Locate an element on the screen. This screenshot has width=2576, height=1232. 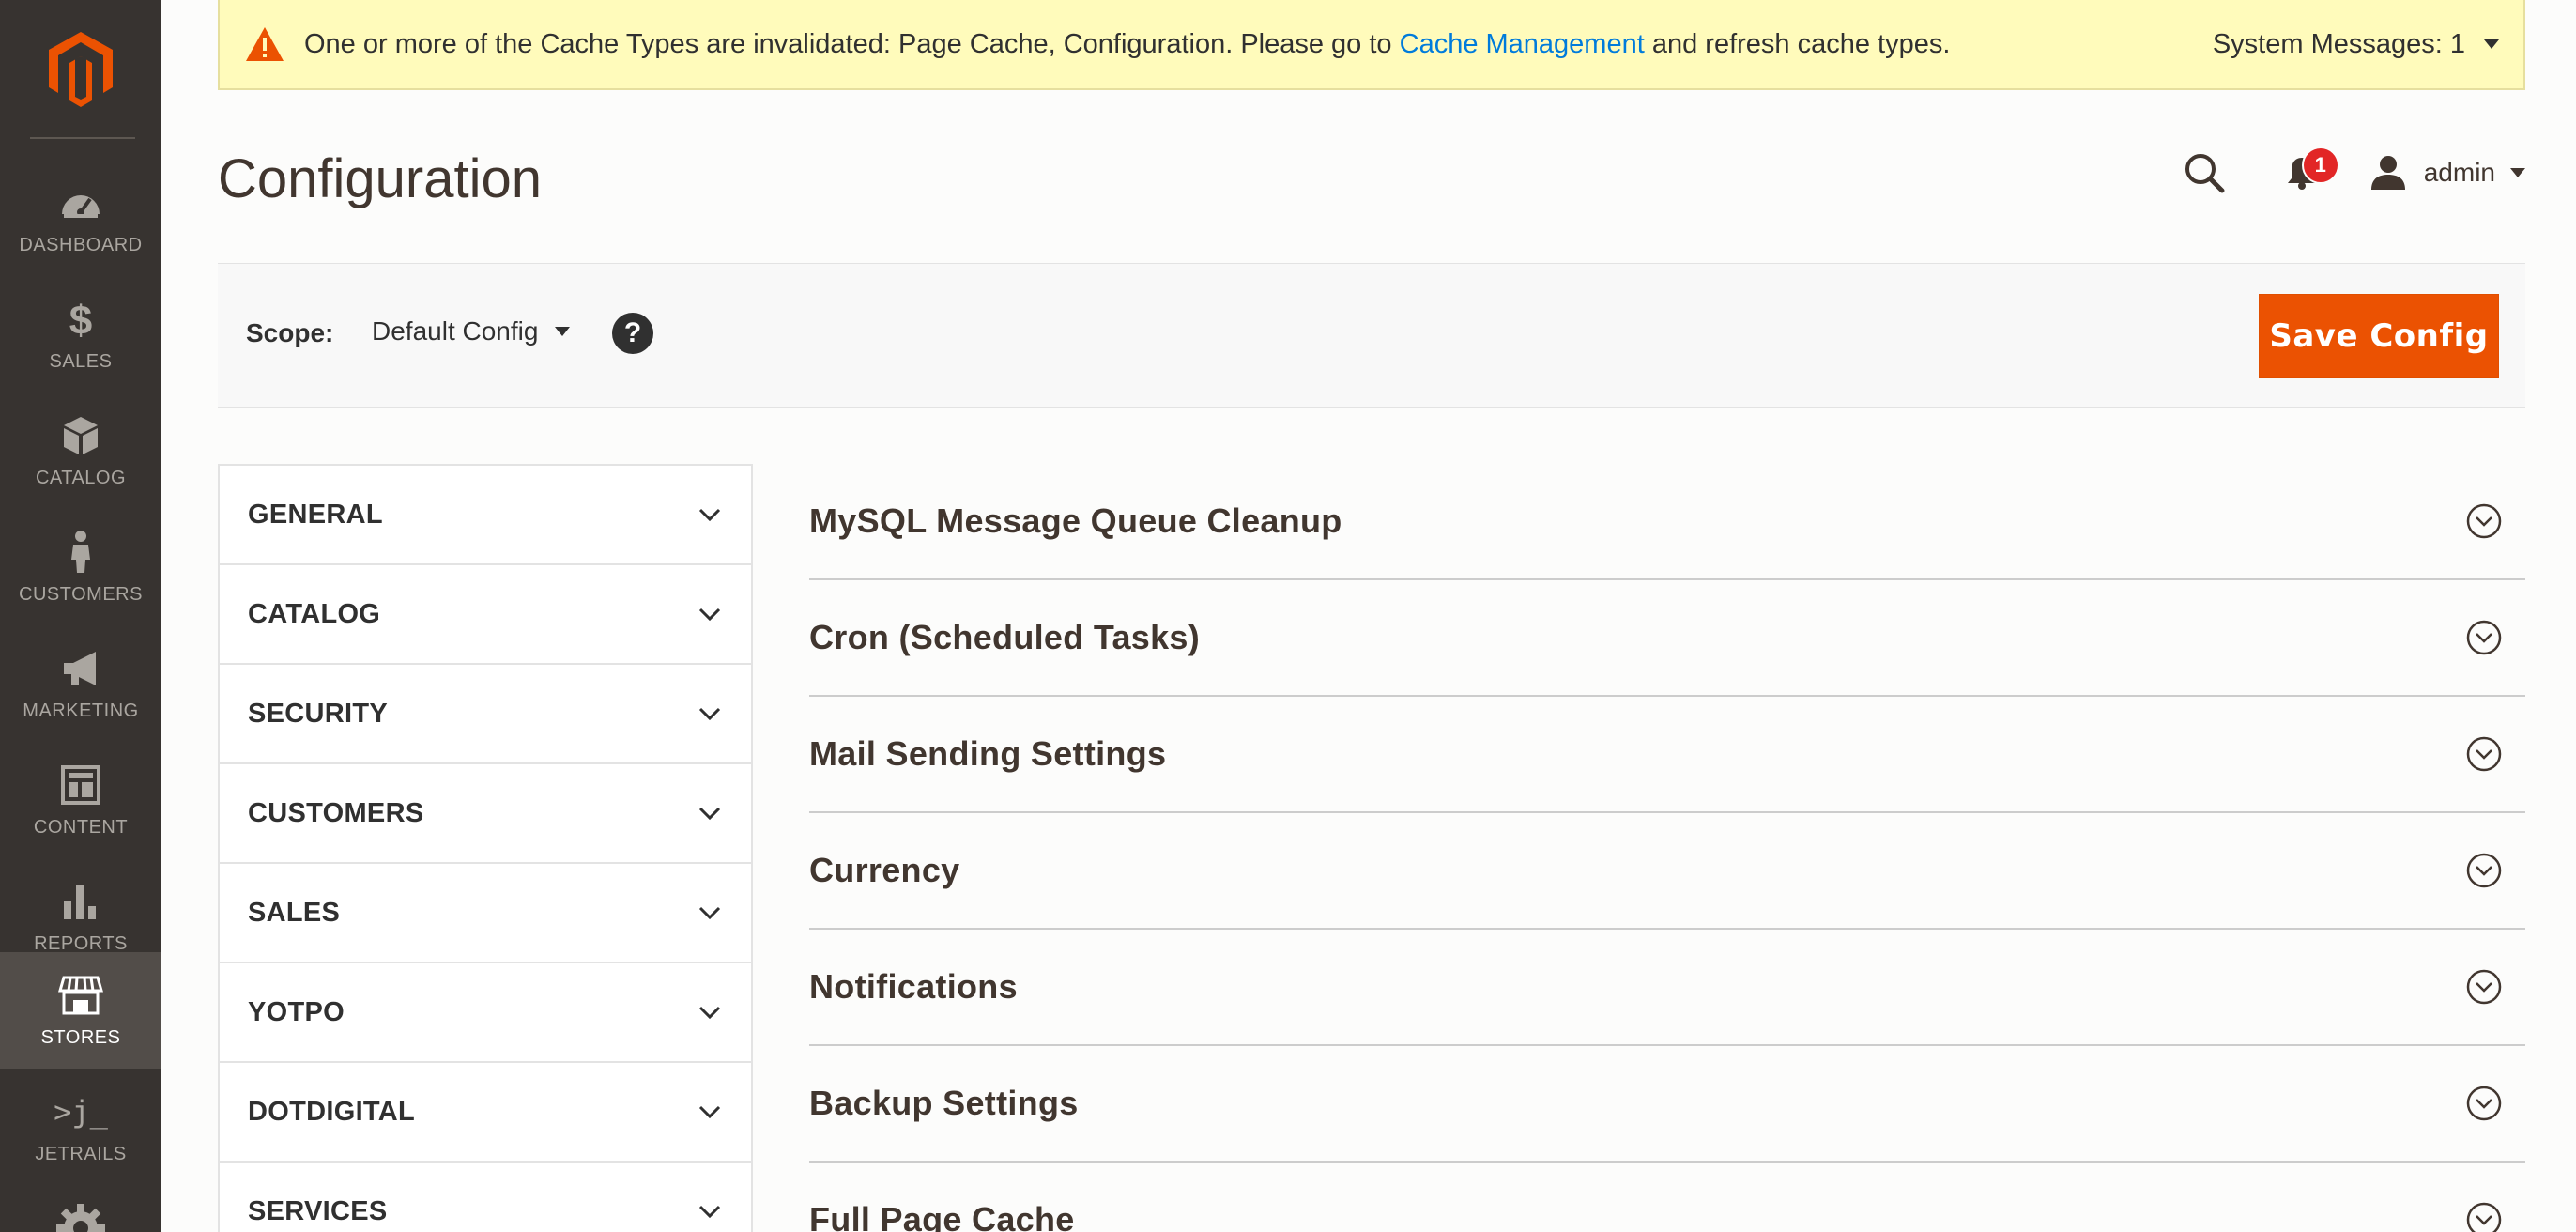
section-title: MySQL Message Queue Cleanup is located at coordinates (1076, 520).